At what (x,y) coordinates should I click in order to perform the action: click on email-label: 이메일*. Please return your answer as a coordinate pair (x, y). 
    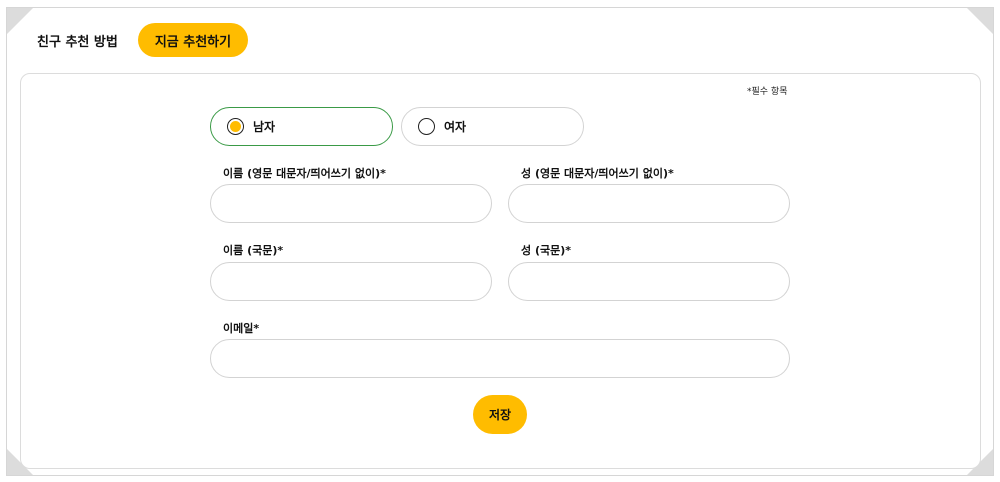
    Looking at the image, I should click on (241, 328).